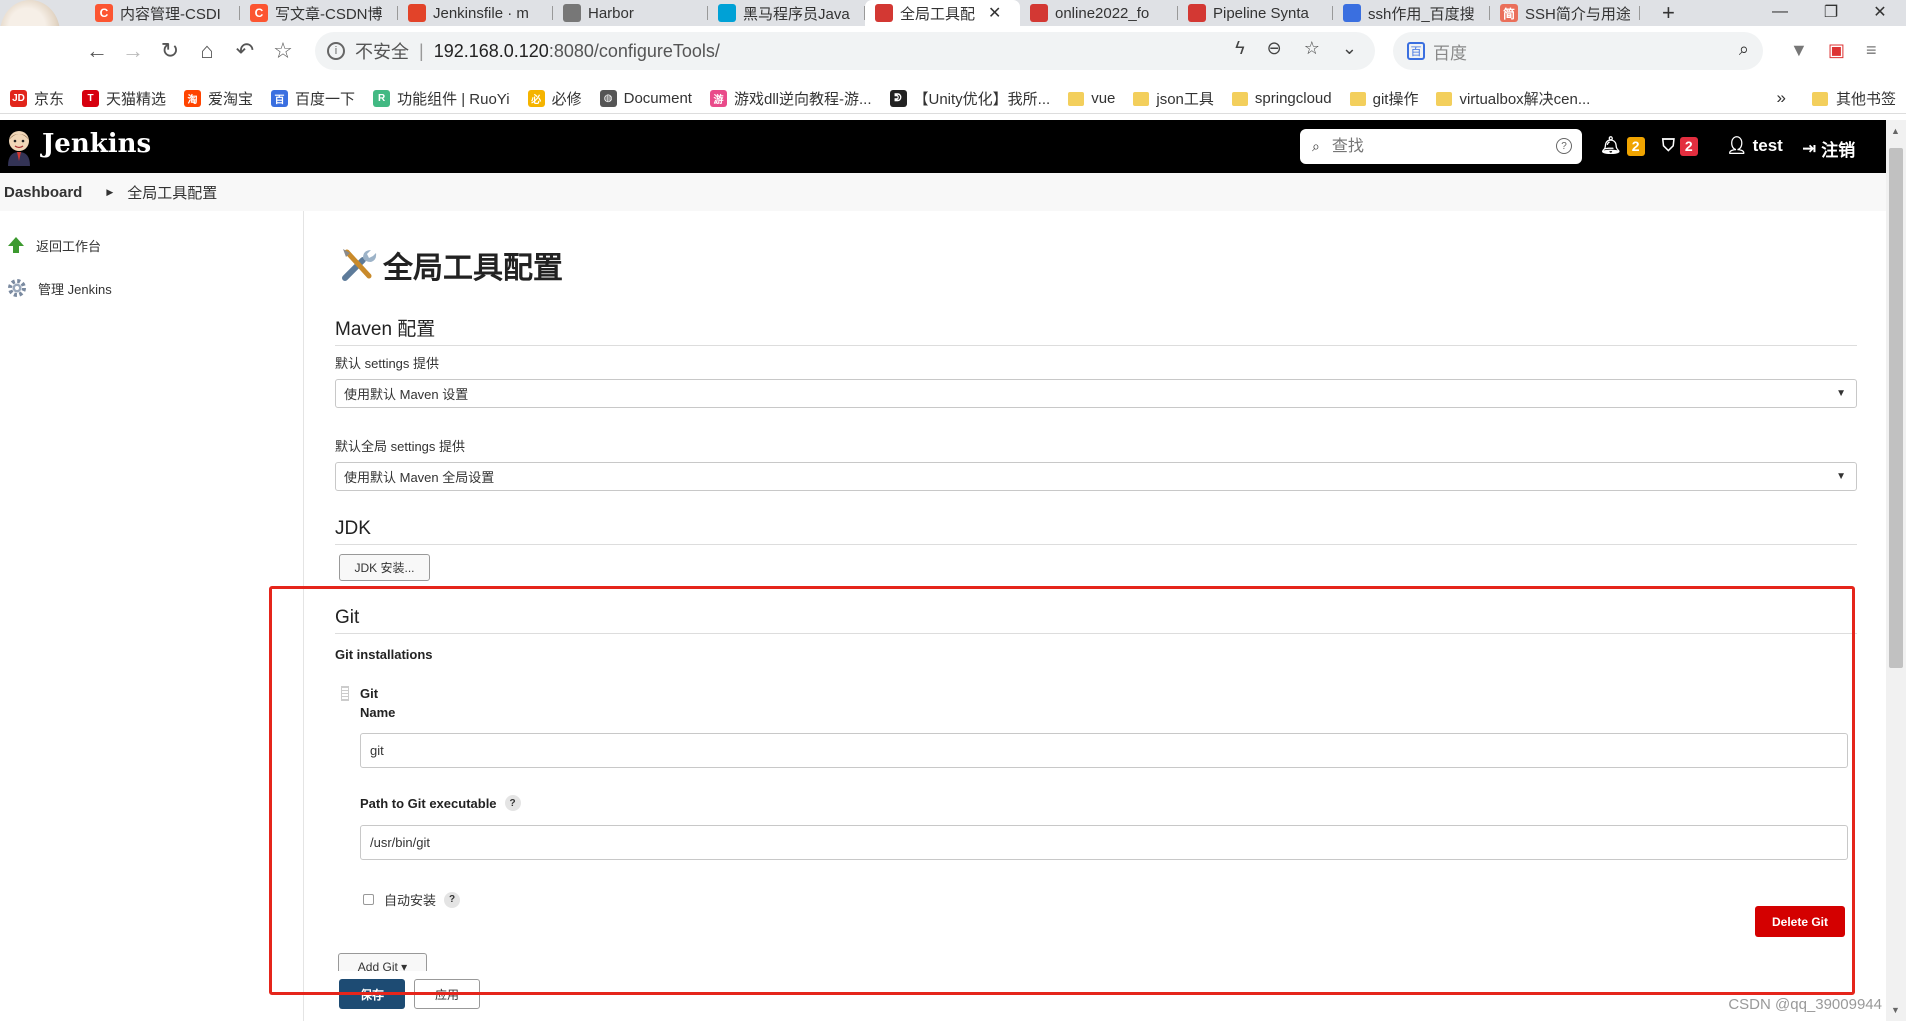 The image size is (1906, 1021). I want to click on bookmark-label: 必修, so click(566, 99).